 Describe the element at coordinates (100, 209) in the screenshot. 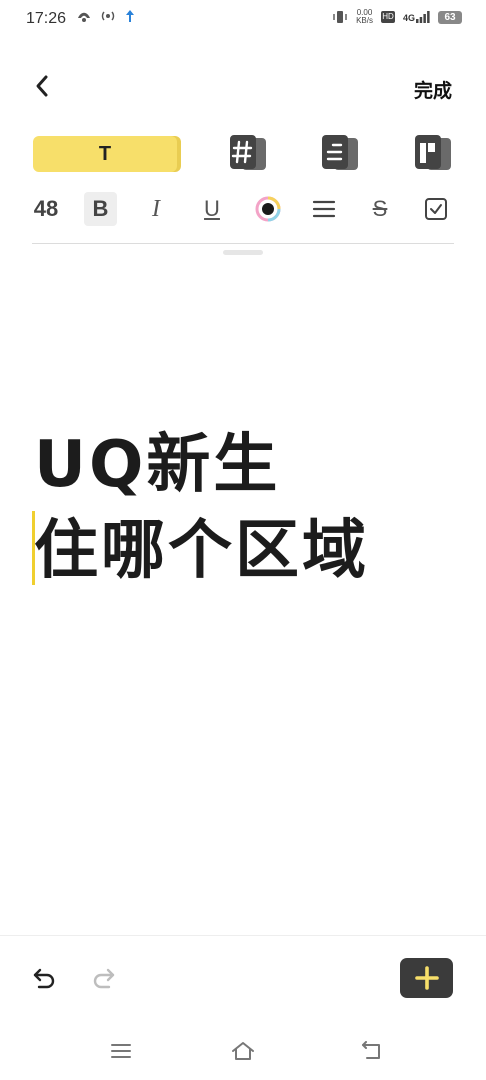

I see `bold-button: B` at that location.